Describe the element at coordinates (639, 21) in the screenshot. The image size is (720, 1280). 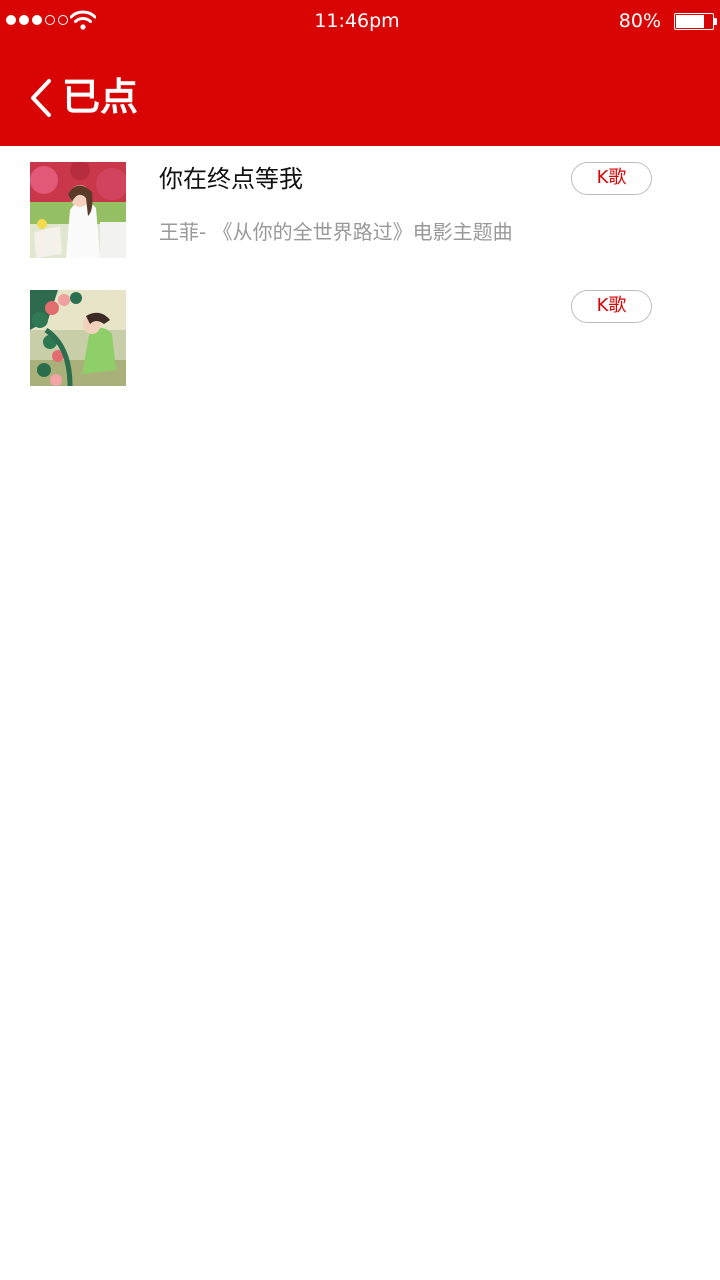
I see `battery-percent: 80%` at that location.